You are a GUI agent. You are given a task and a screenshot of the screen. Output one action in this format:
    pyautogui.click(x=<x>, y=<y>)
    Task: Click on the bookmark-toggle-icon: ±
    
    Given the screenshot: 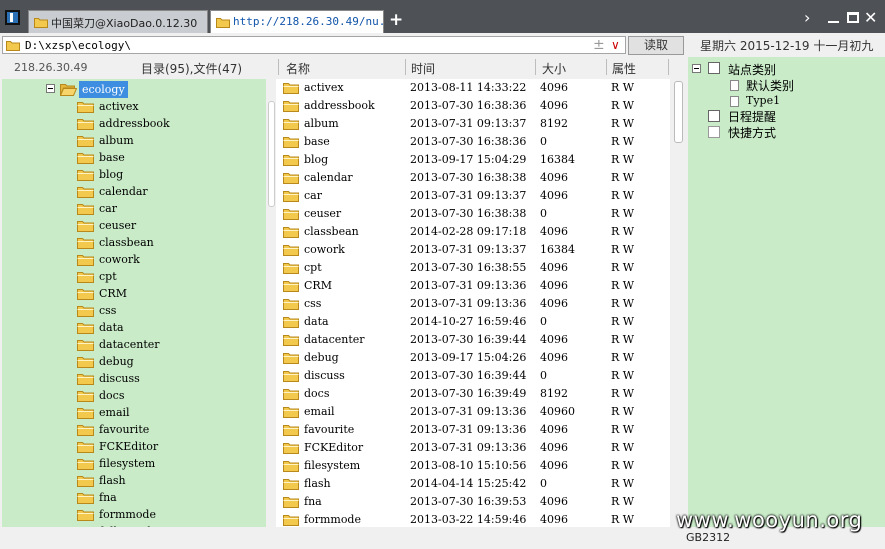 What is the action you would take?
    pyautogui.click(x=599, y=45)
    